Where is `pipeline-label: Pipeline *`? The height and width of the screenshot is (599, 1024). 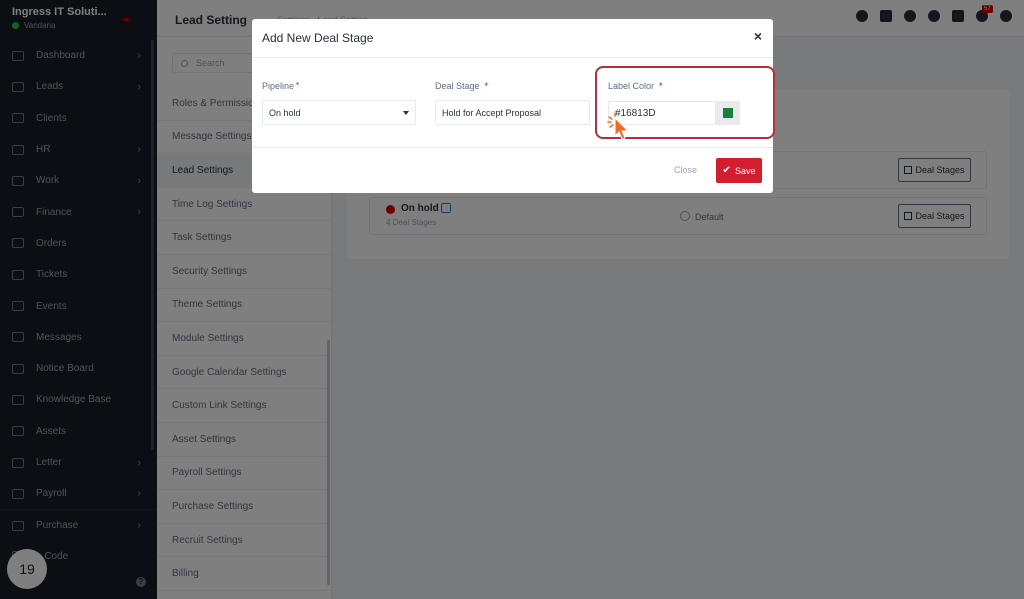
pipeline-label: Pipeline * is located at coordinates (280, 86).